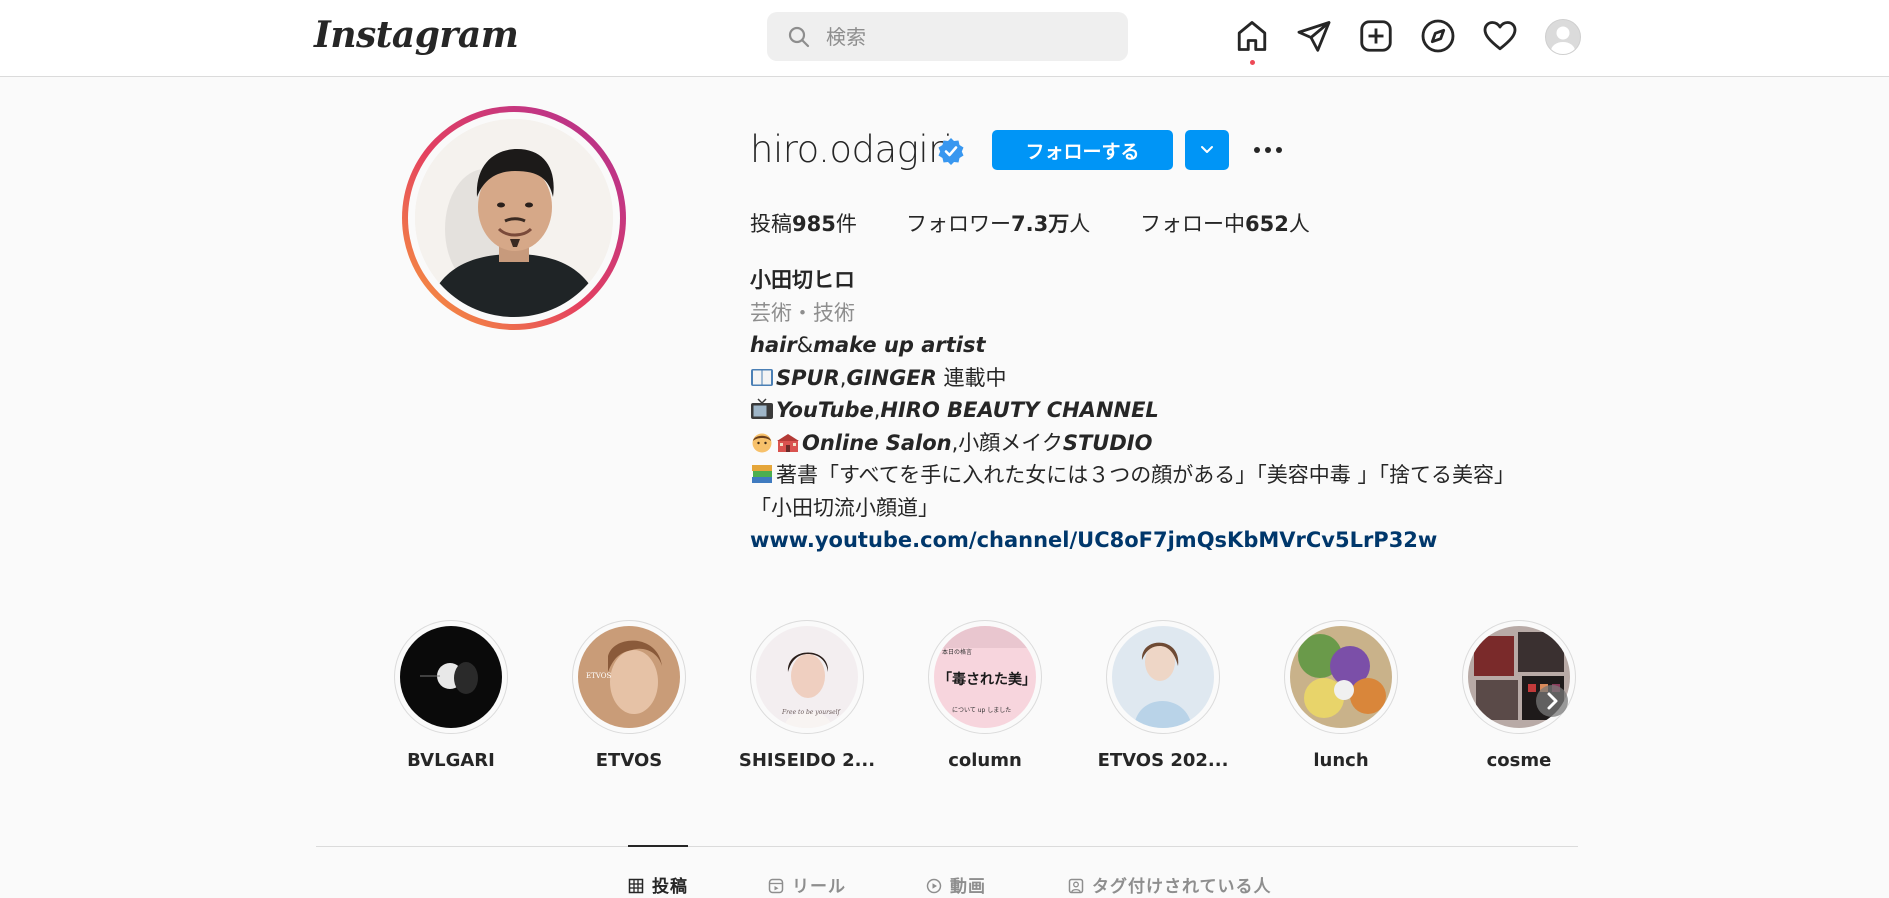 The width and height of the screenshot is (1889, 898). What do you see at coordinates (1040, 224) in the screenshot?
I see `followers-count-value: 7.3万` at bounding box center [1040, 224].